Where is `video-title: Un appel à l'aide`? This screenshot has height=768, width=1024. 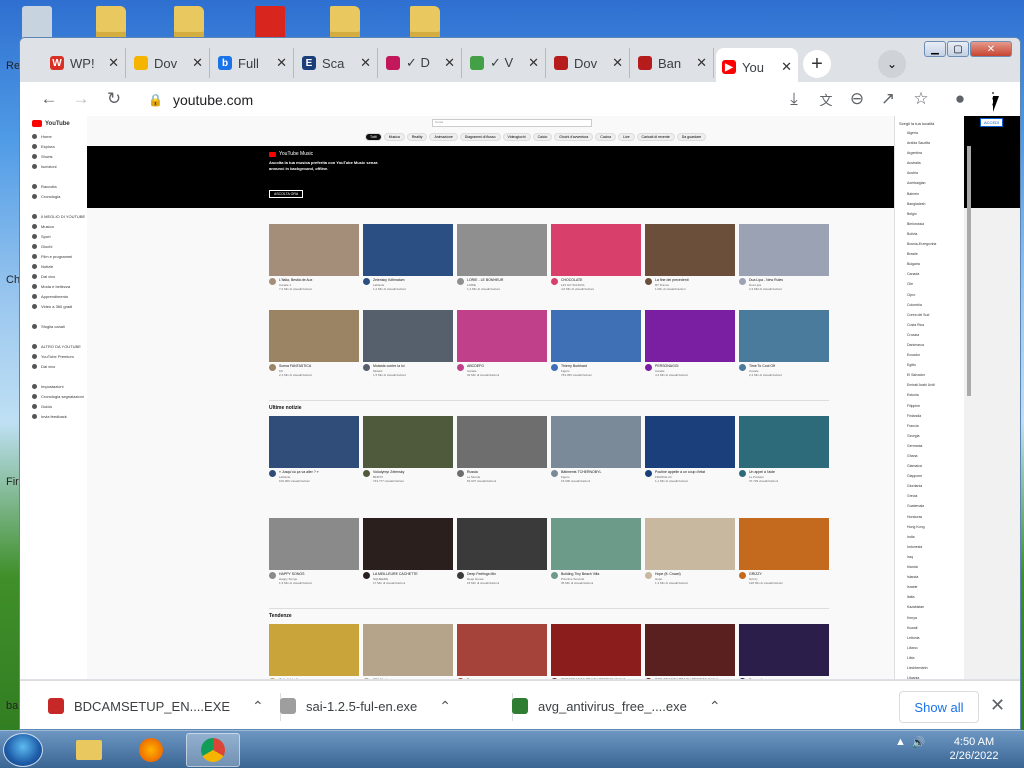
video-title: Un appel à l'aide is located at coordinates (763, 472).